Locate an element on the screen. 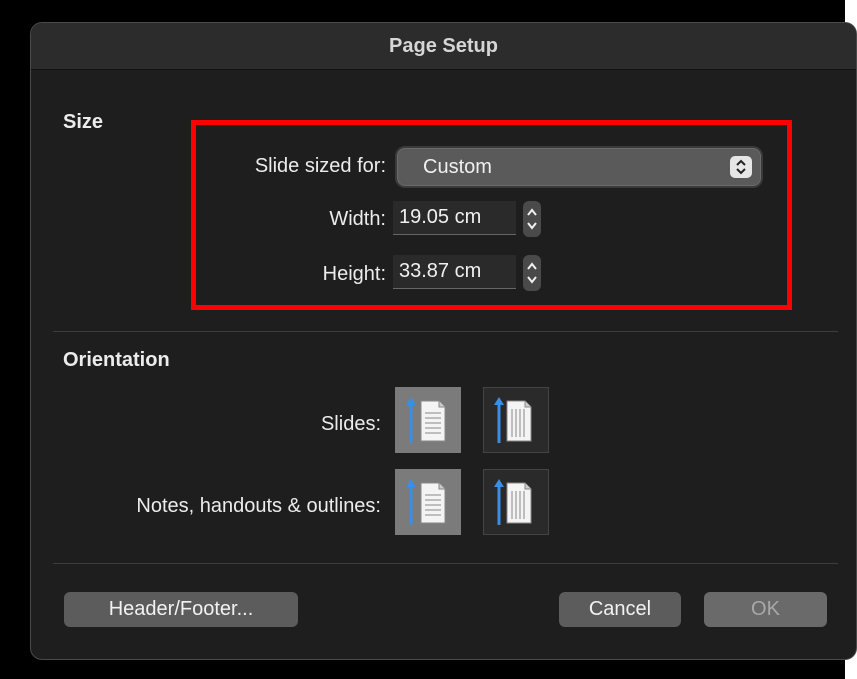 The height and width of the screenshot is (679, 857). slides-portrait-button is located at coordinates (428, 420).